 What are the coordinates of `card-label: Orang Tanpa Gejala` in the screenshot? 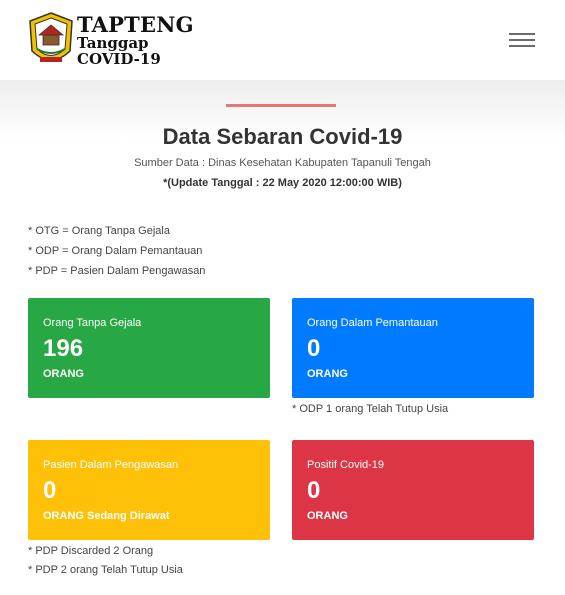 It's located at (92, 323).